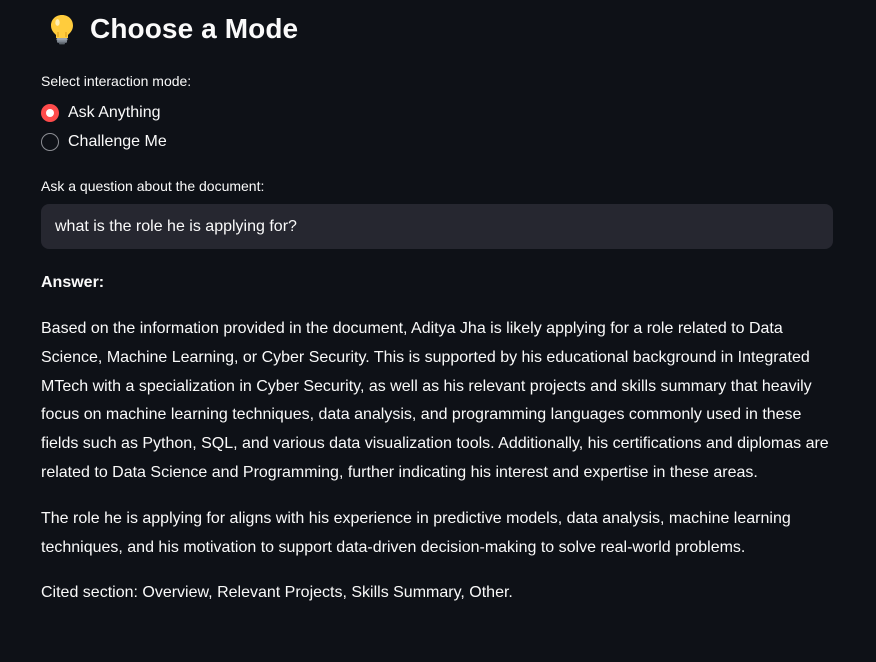  What do you see at coordinates (153, 186) in the screenshot?
I see `question-label: Ask a question about the document:` at bounding box center [153, 186].